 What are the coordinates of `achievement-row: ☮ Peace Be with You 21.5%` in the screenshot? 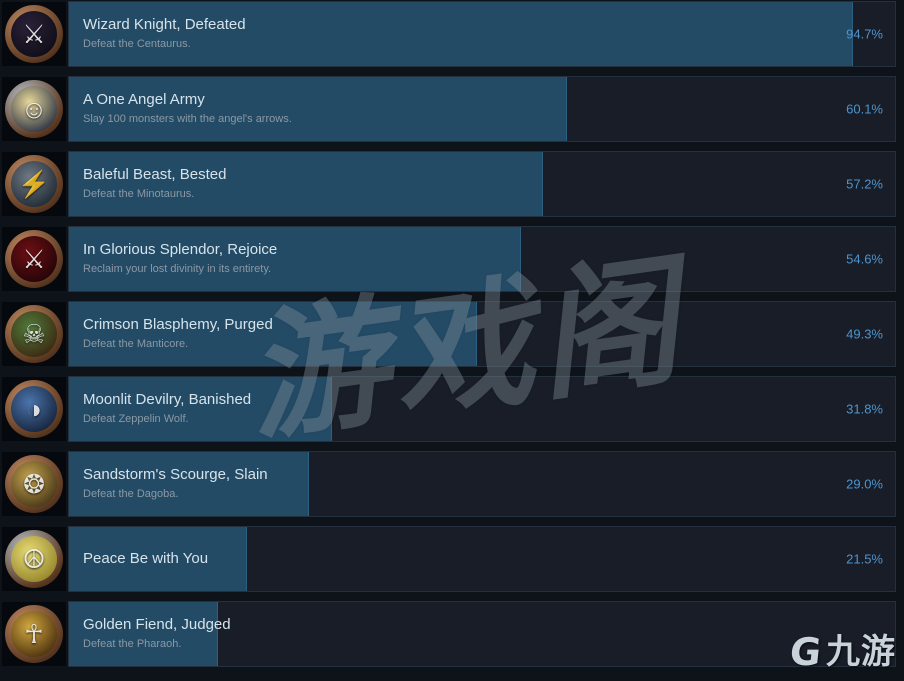 It's located at (452, 560).